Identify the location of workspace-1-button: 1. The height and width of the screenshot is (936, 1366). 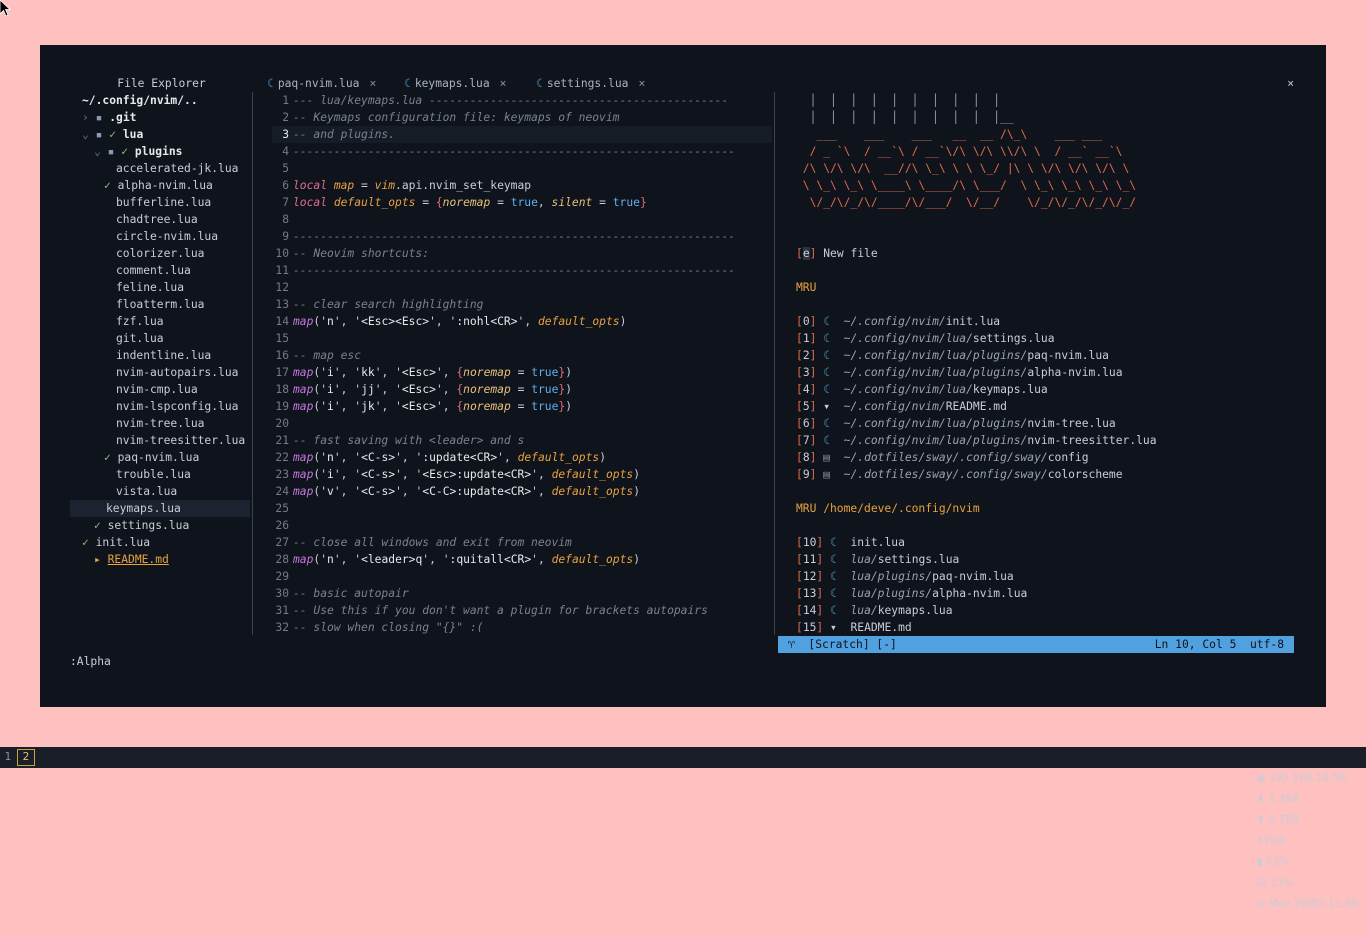
(8, 757).